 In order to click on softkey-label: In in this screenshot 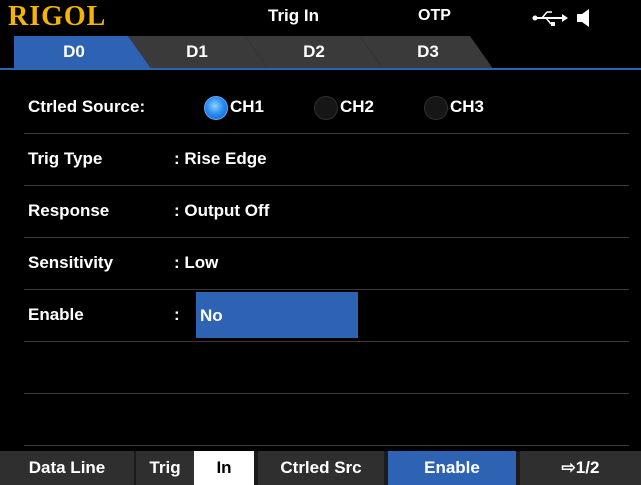, I will do `click(224, 467)`.